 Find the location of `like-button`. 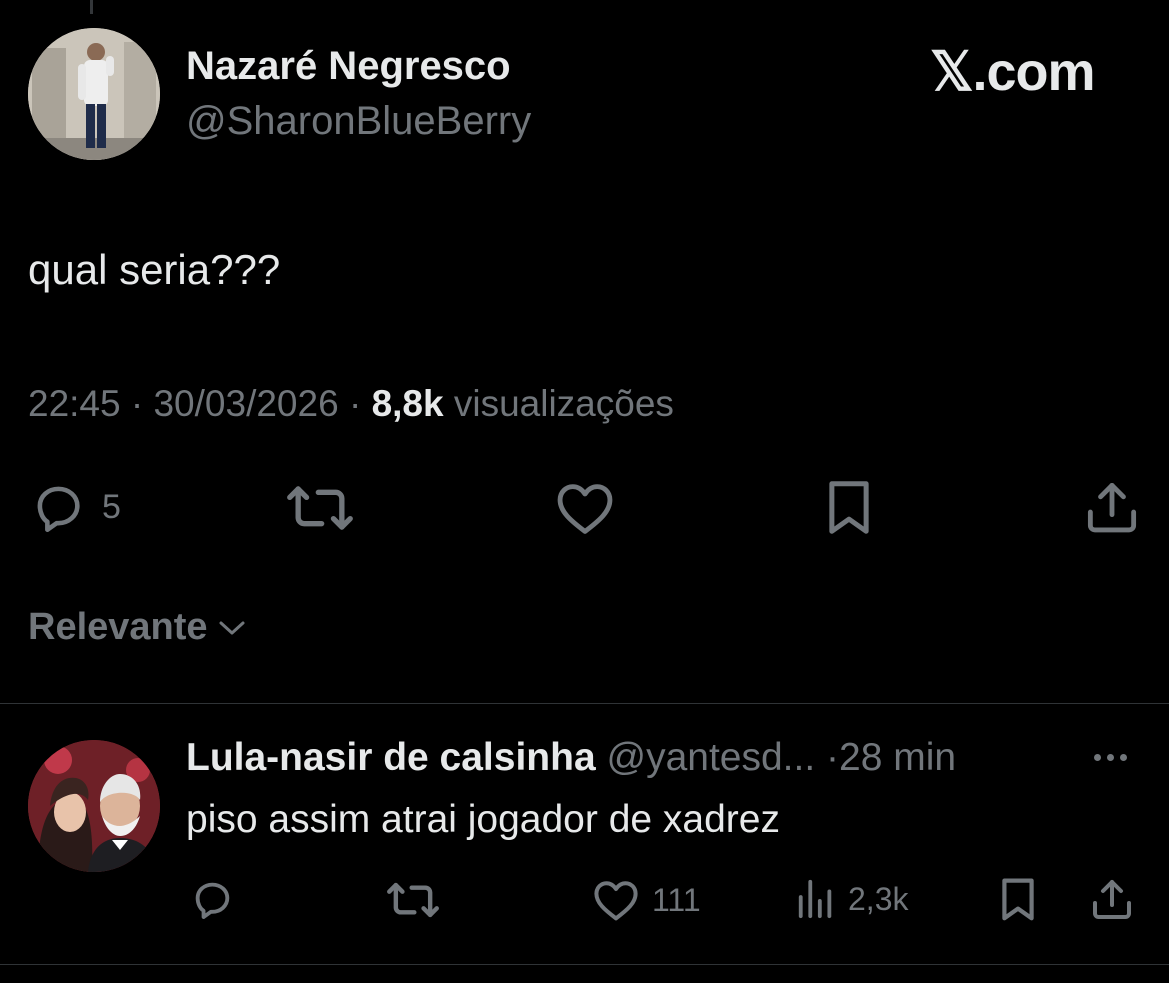

like-button is located at coordinates (585, 508).